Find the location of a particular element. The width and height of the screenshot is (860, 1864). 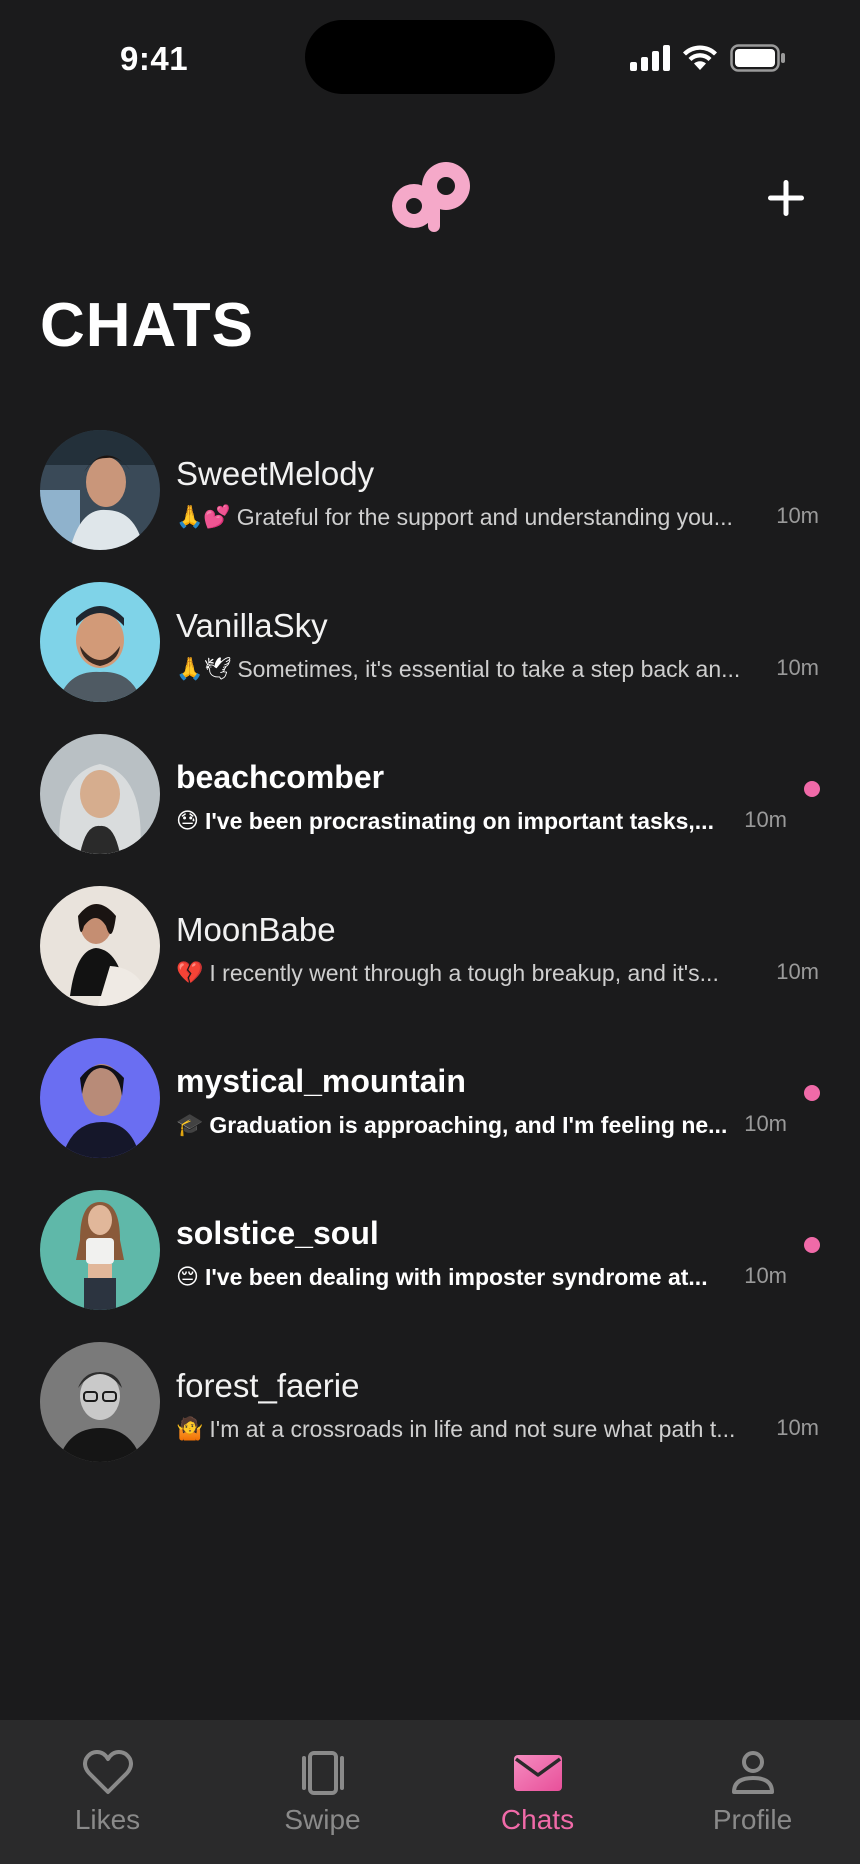

nav-tab-likes: Likes is located at coordinates (107, 1792).